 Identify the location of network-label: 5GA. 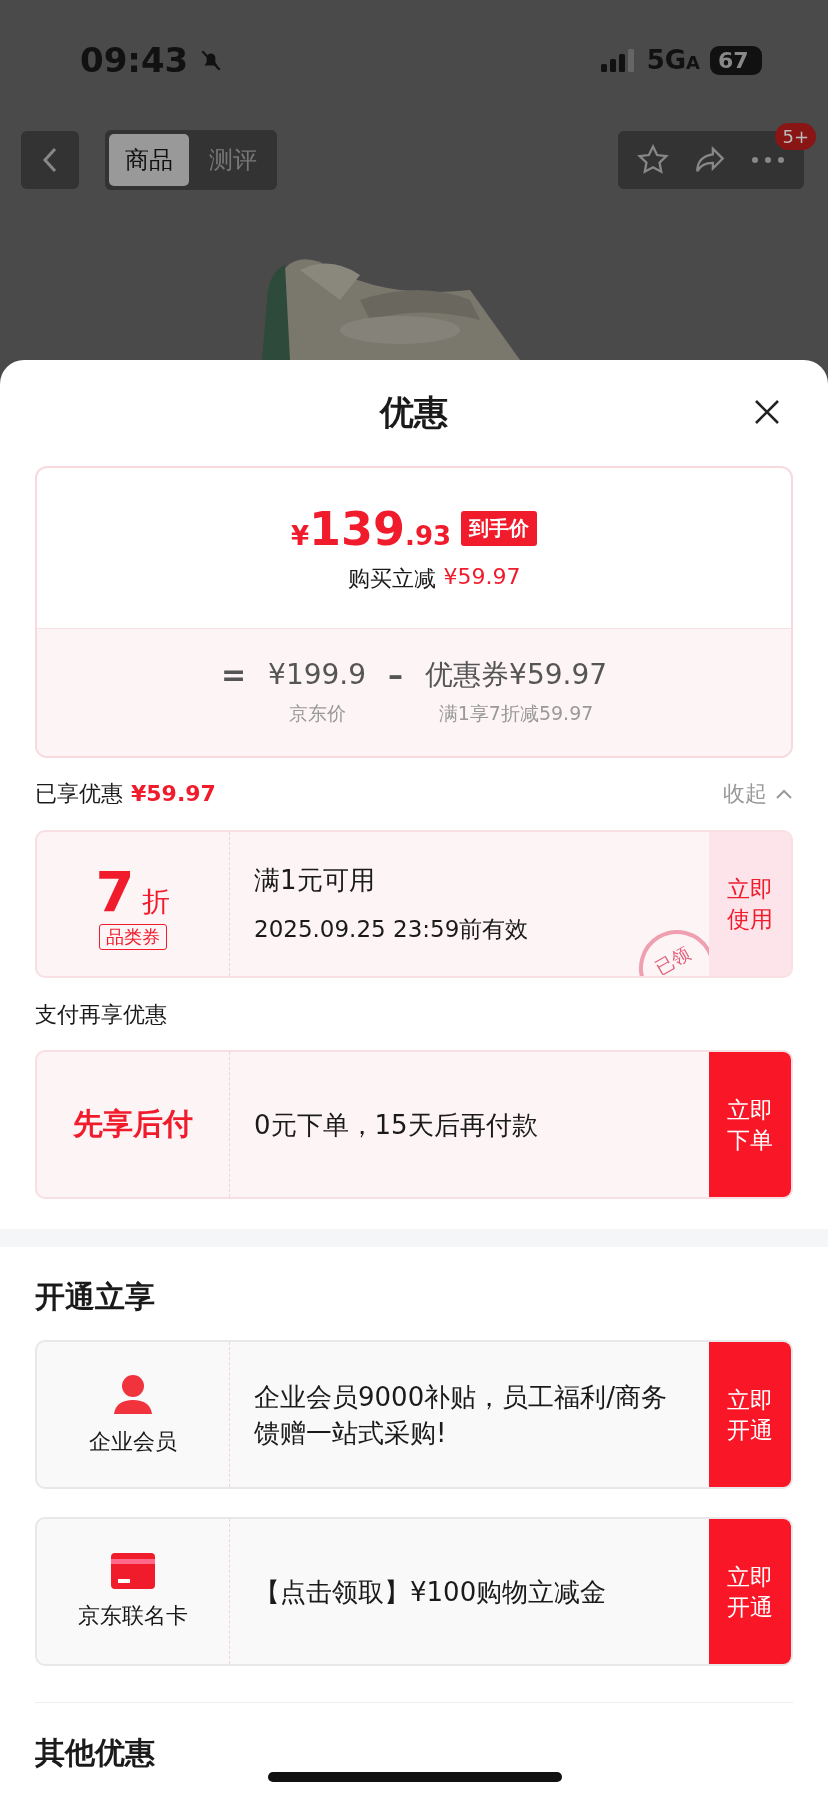
(673, 60).